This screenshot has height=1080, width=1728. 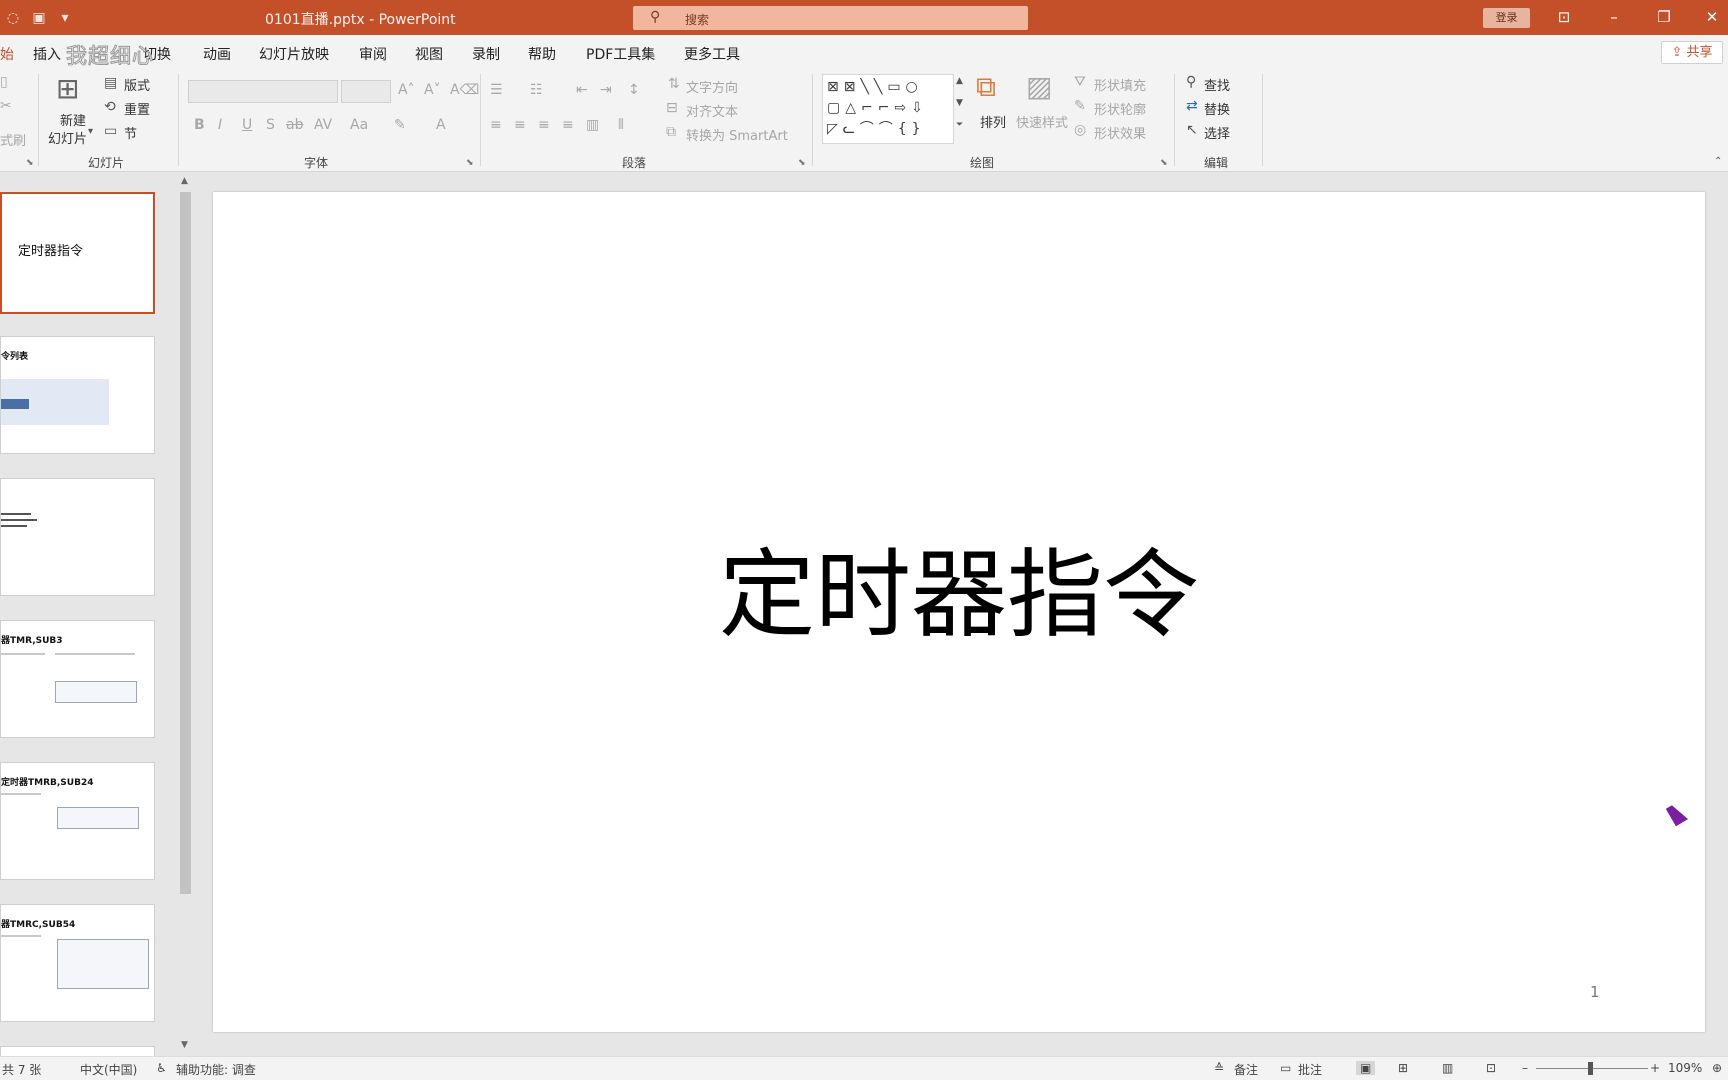 I want to click on slide-sorter-icon: ⊞, so click(x=1403, y=1068).